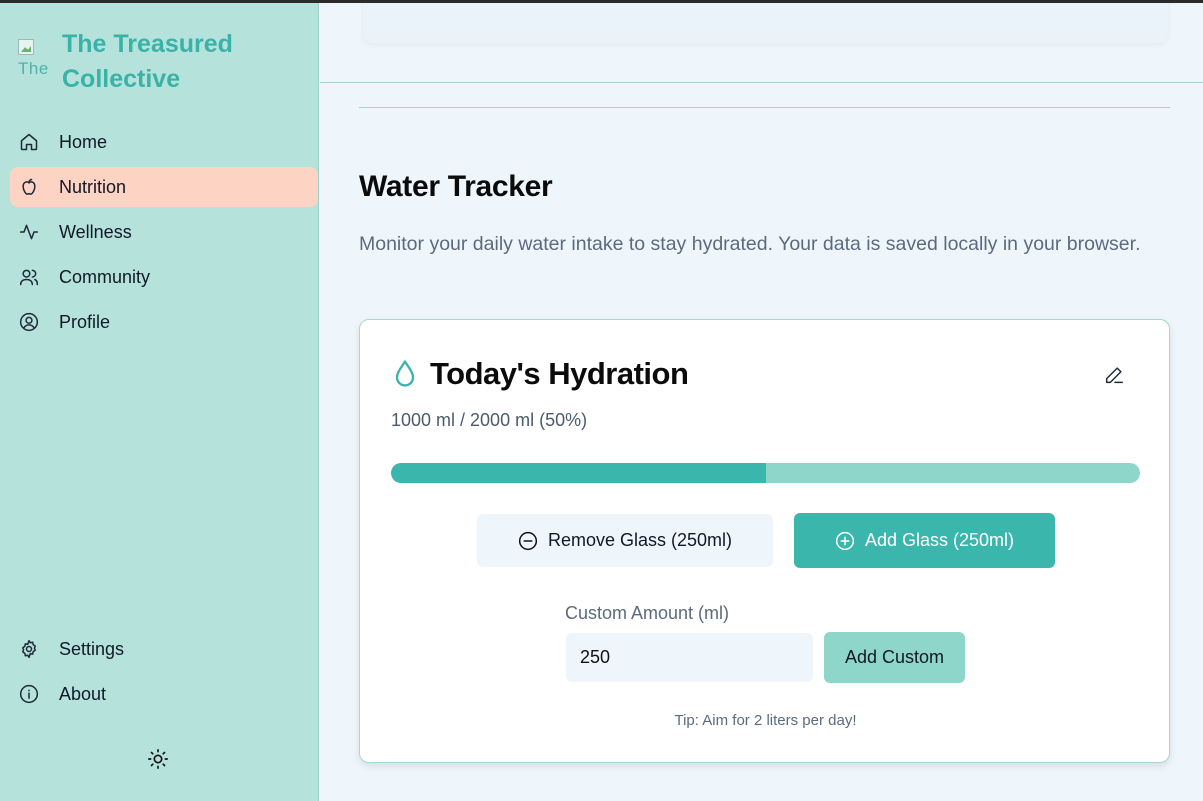 The width and height of the screenshot is (1203, 801). What do you see at coordinates (939, 540) in the screenshot?
I see `add-glass-label: Add Glass (250ml)` at bounding box center [939, 540].